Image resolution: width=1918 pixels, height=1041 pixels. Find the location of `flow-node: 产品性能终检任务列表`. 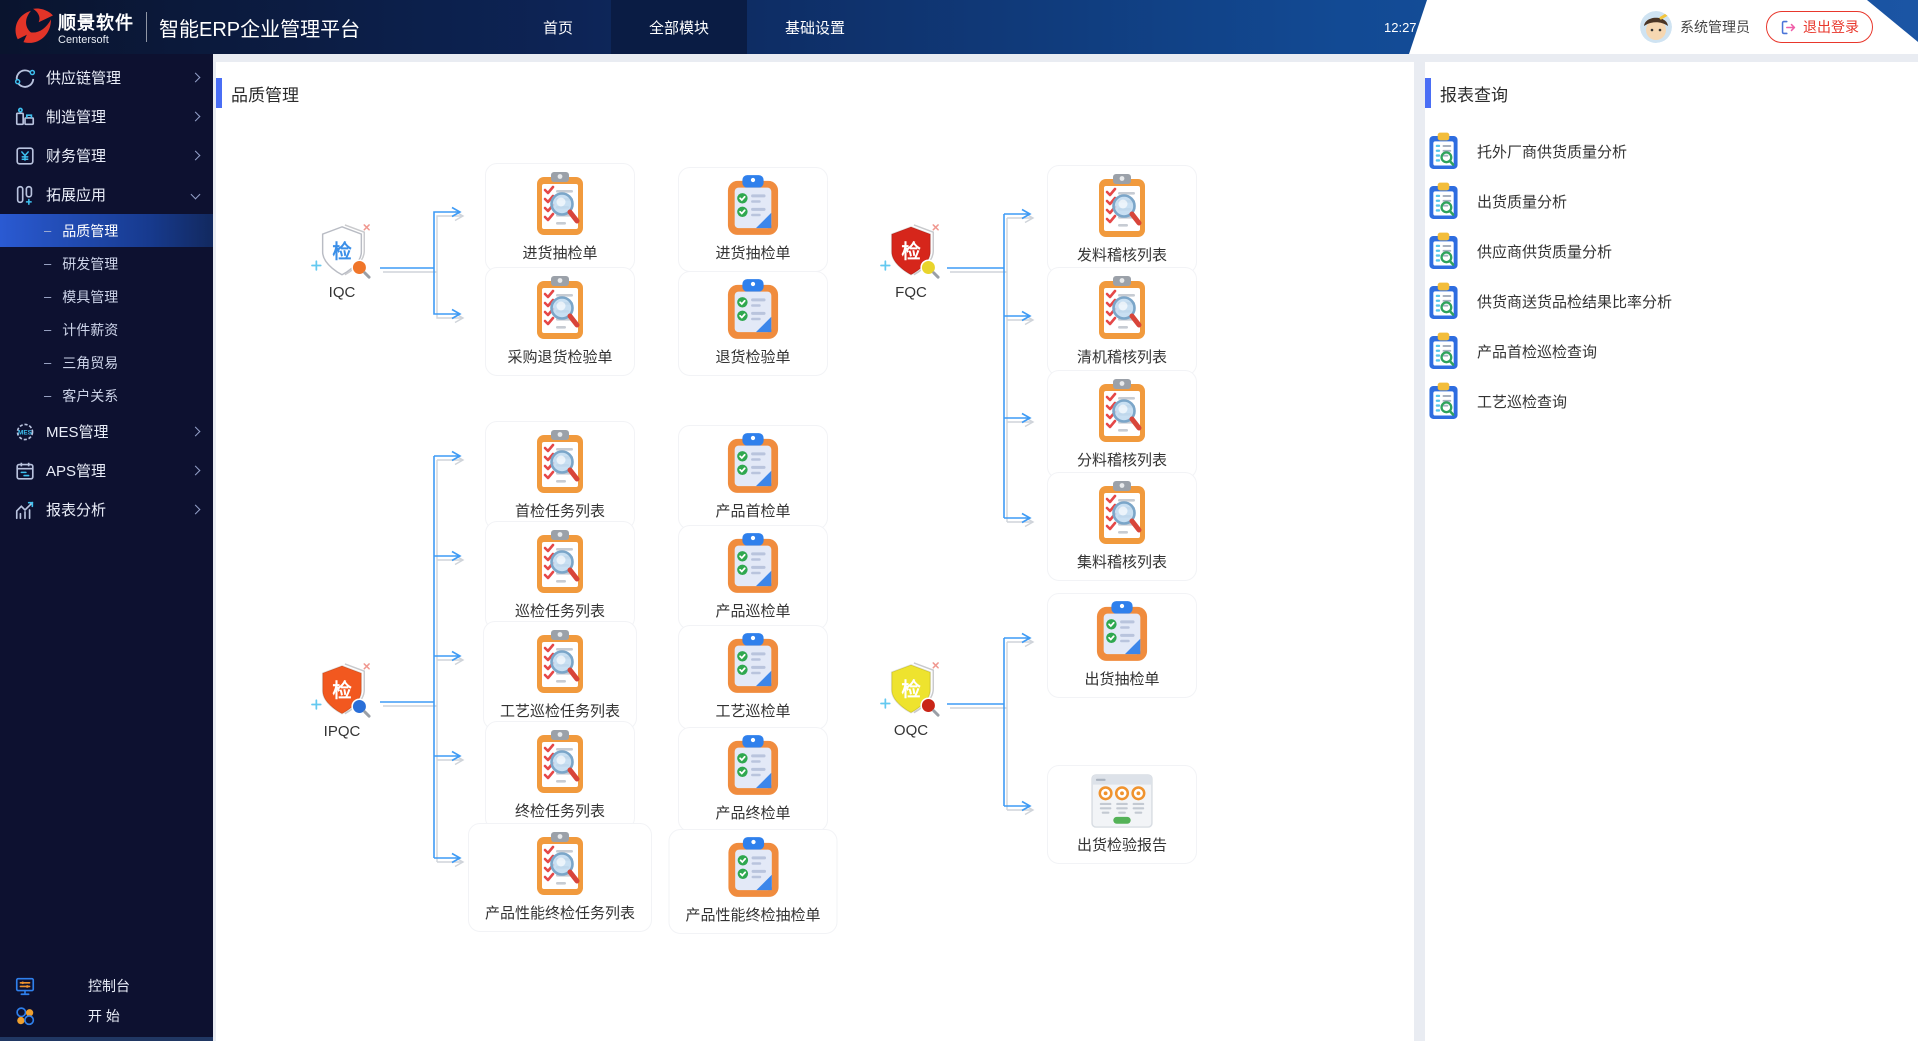

flow-node: 产品性能终检任务列表 is located at coordinates (560, 877).